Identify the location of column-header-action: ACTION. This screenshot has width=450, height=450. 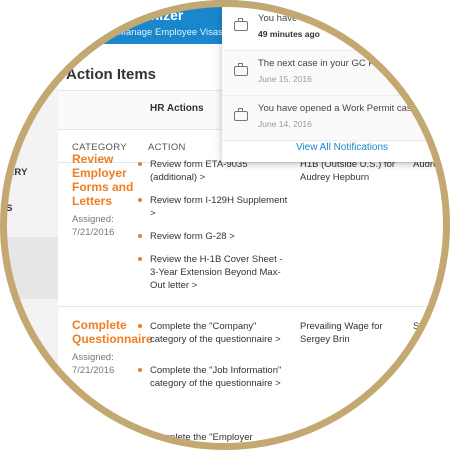
(167, 147).